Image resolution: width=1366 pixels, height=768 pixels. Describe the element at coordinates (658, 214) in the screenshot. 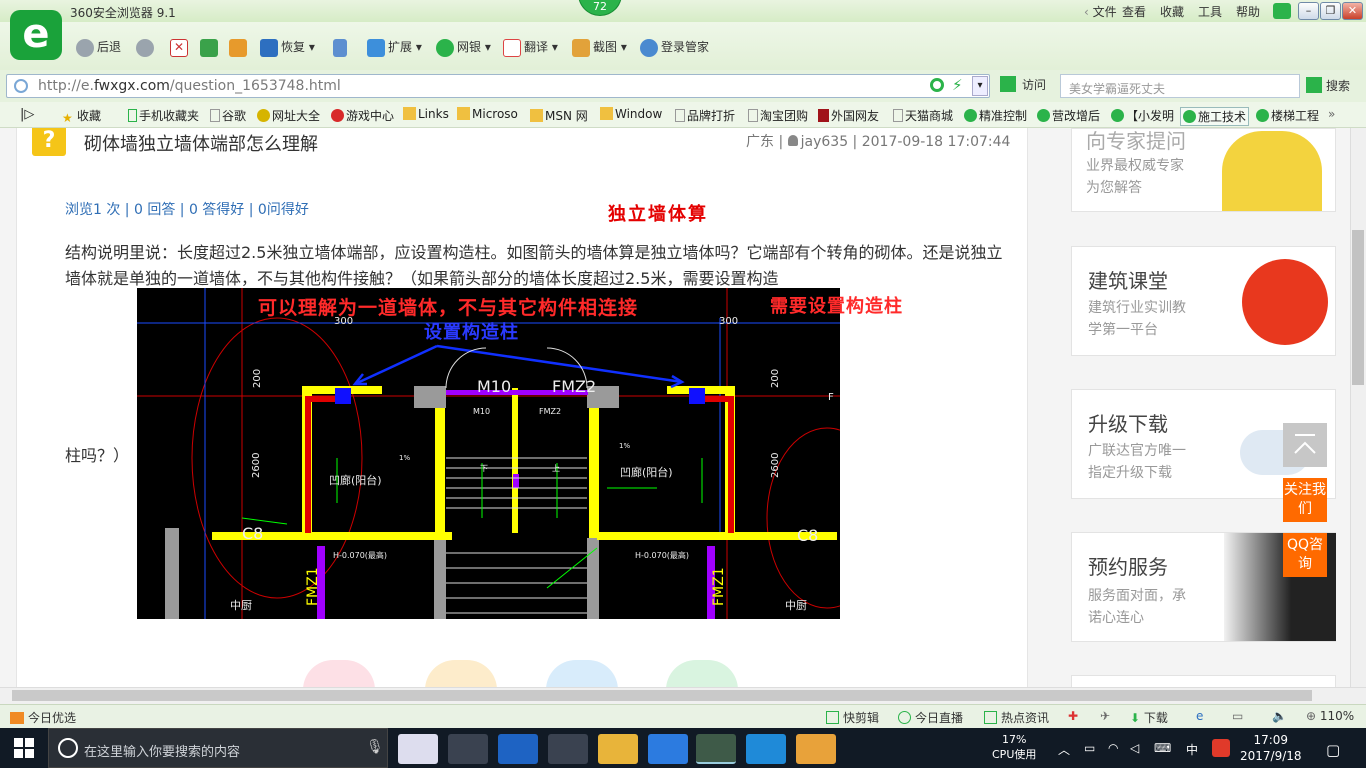

I see `annotation-independent-wall: 独立墙体算` at that location.